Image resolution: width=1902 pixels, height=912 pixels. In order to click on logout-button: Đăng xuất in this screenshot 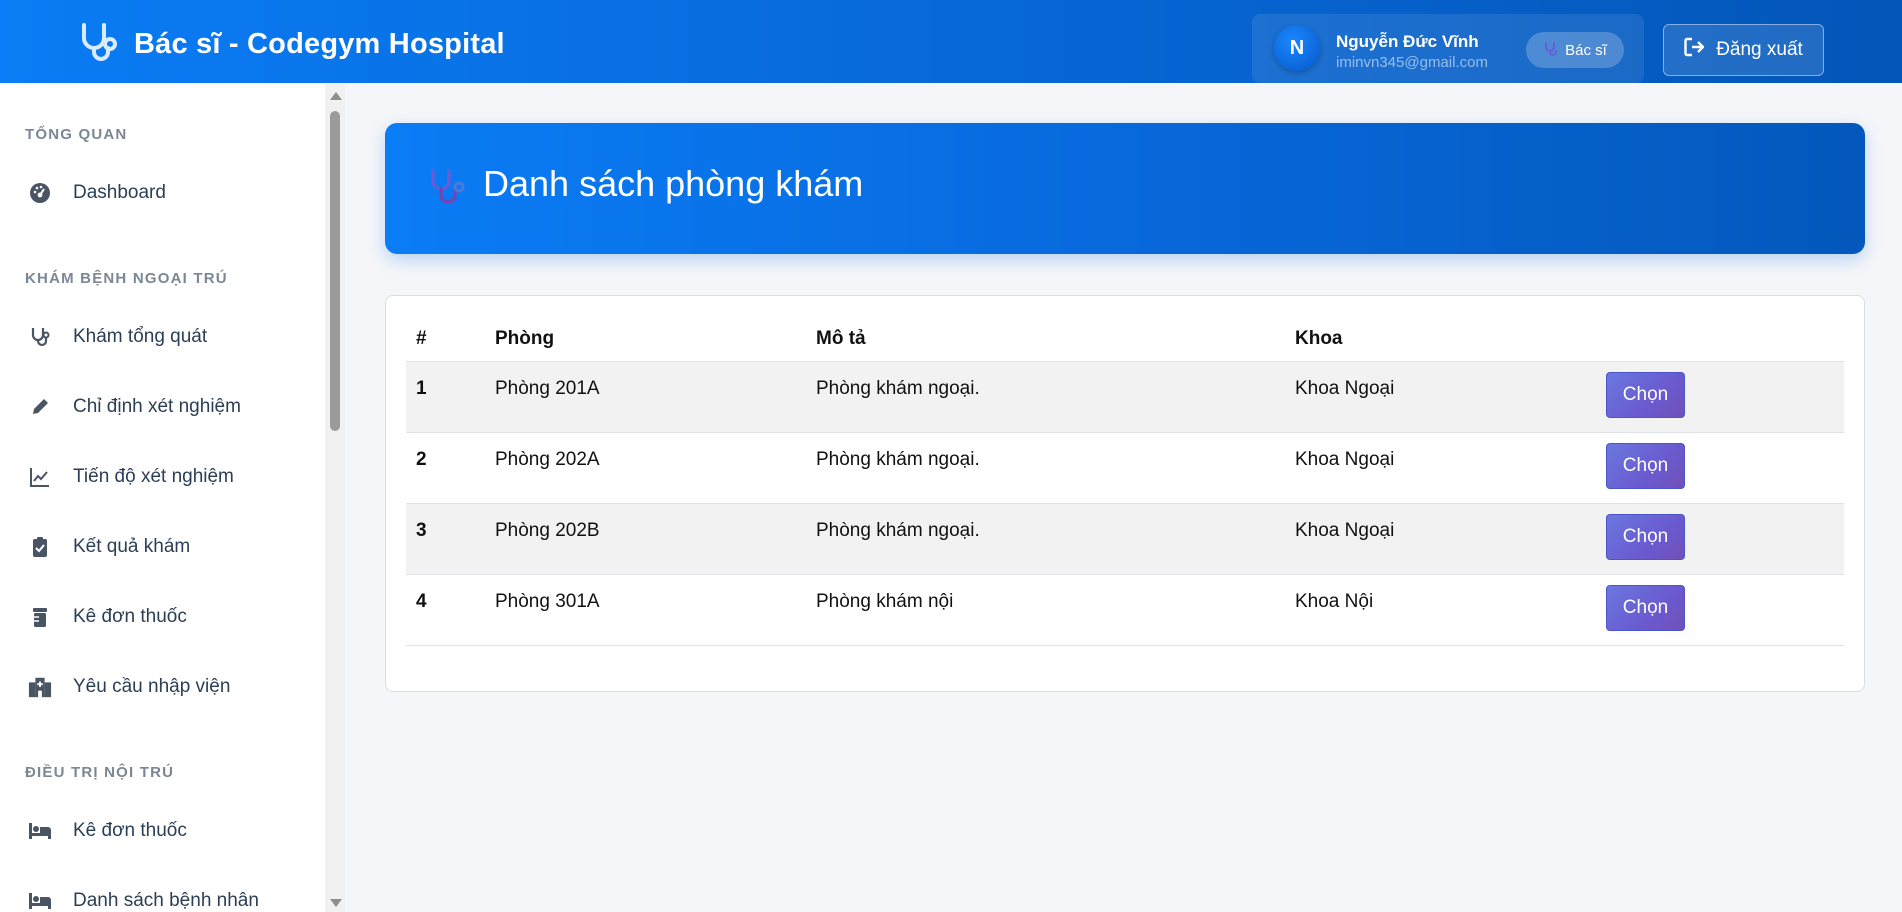, I will do `click(1743, 50)`.